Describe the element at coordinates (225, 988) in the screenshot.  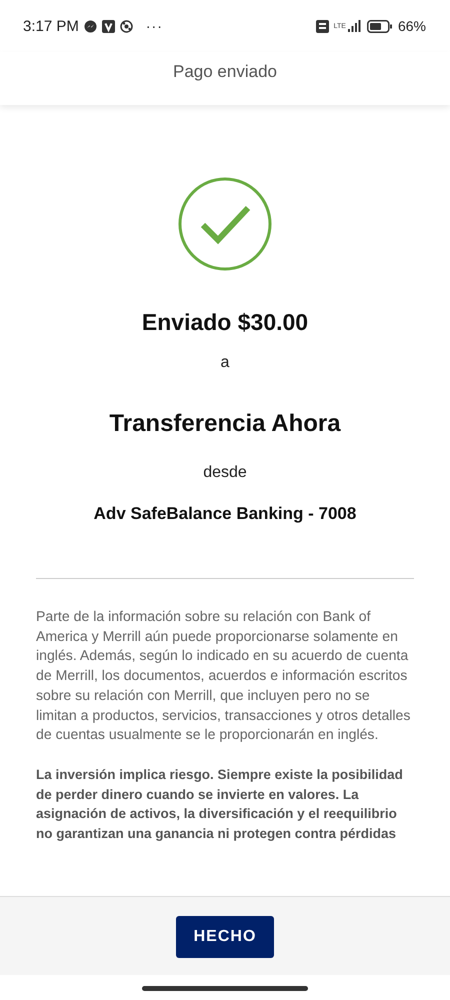
I see `home-indicator` at that location.